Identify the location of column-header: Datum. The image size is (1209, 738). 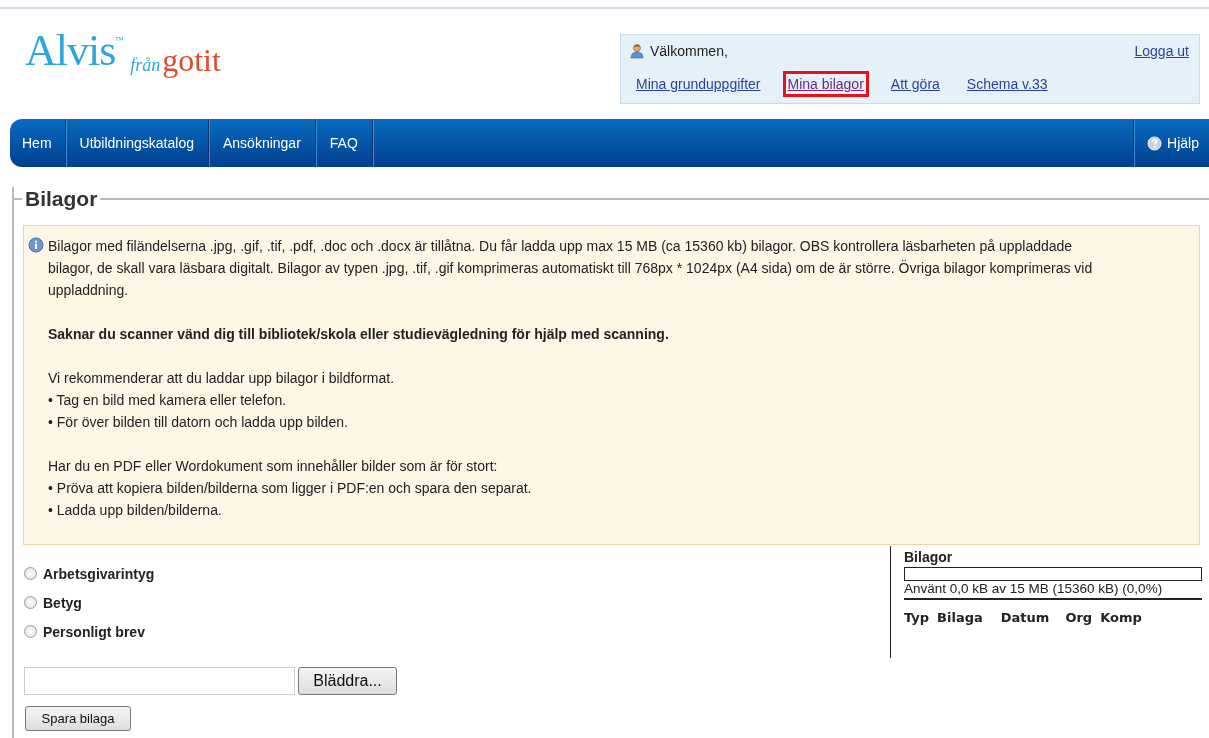
(1025, 617).